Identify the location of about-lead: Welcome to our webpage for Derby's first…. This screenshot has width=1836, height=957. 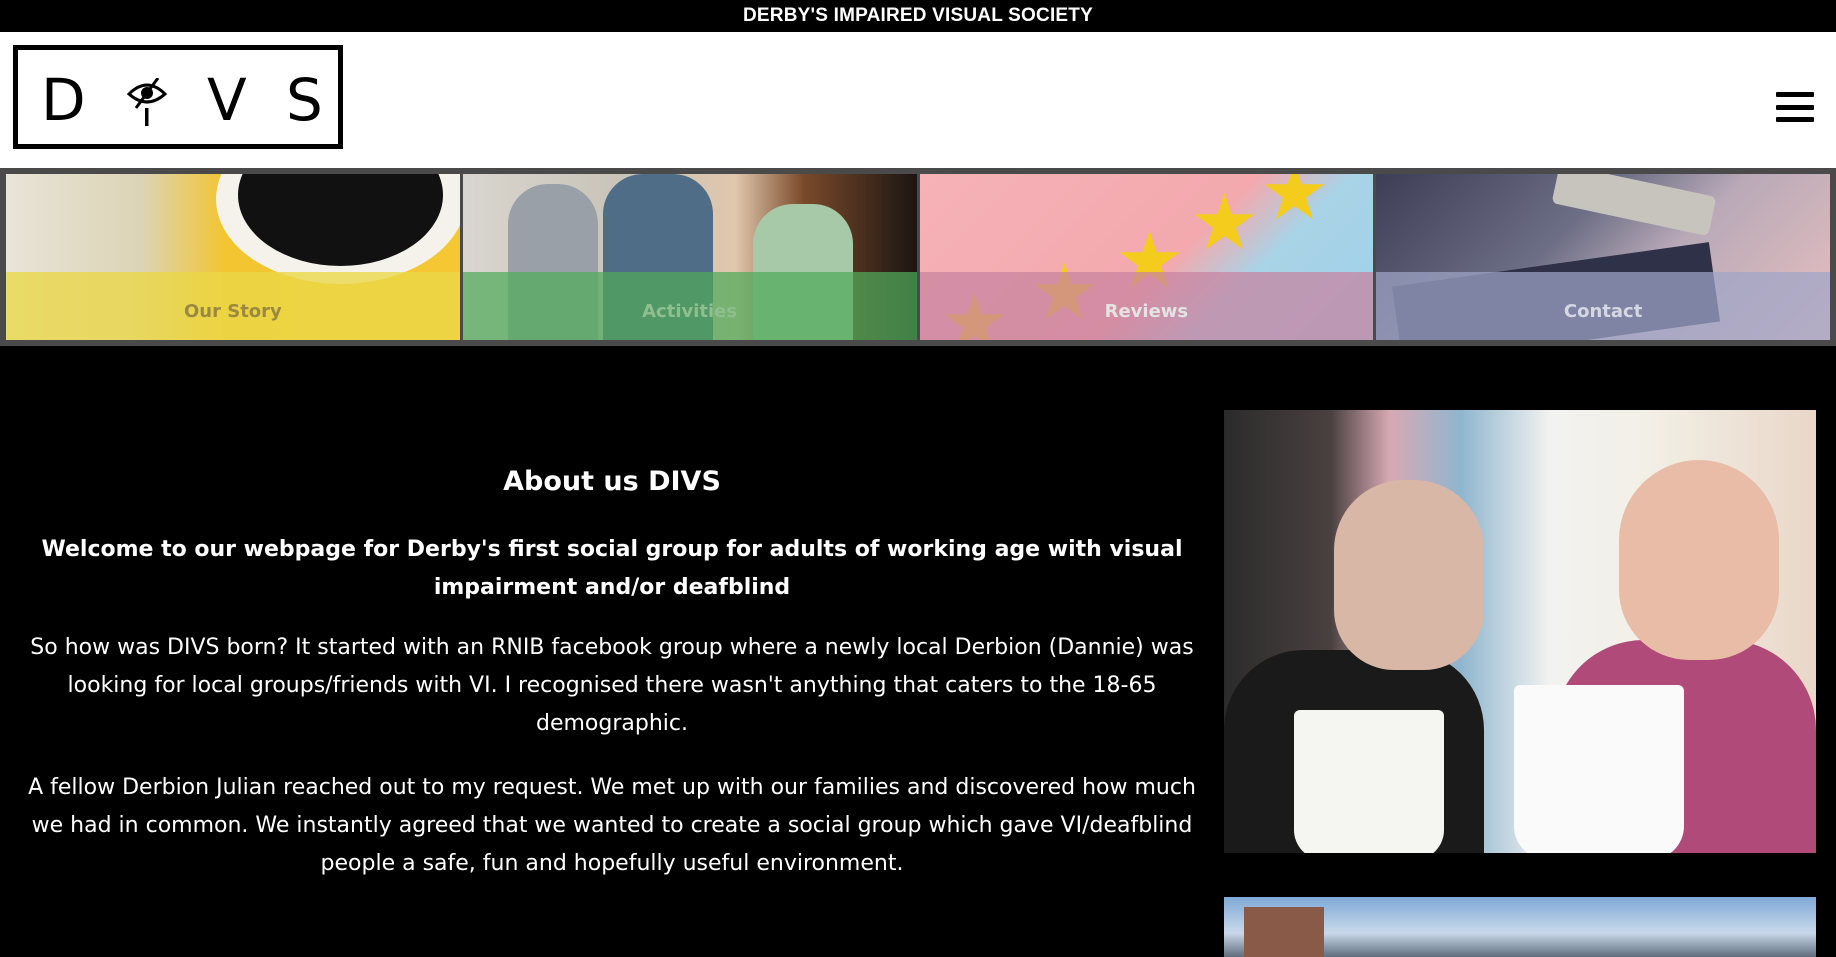
(612, 568).